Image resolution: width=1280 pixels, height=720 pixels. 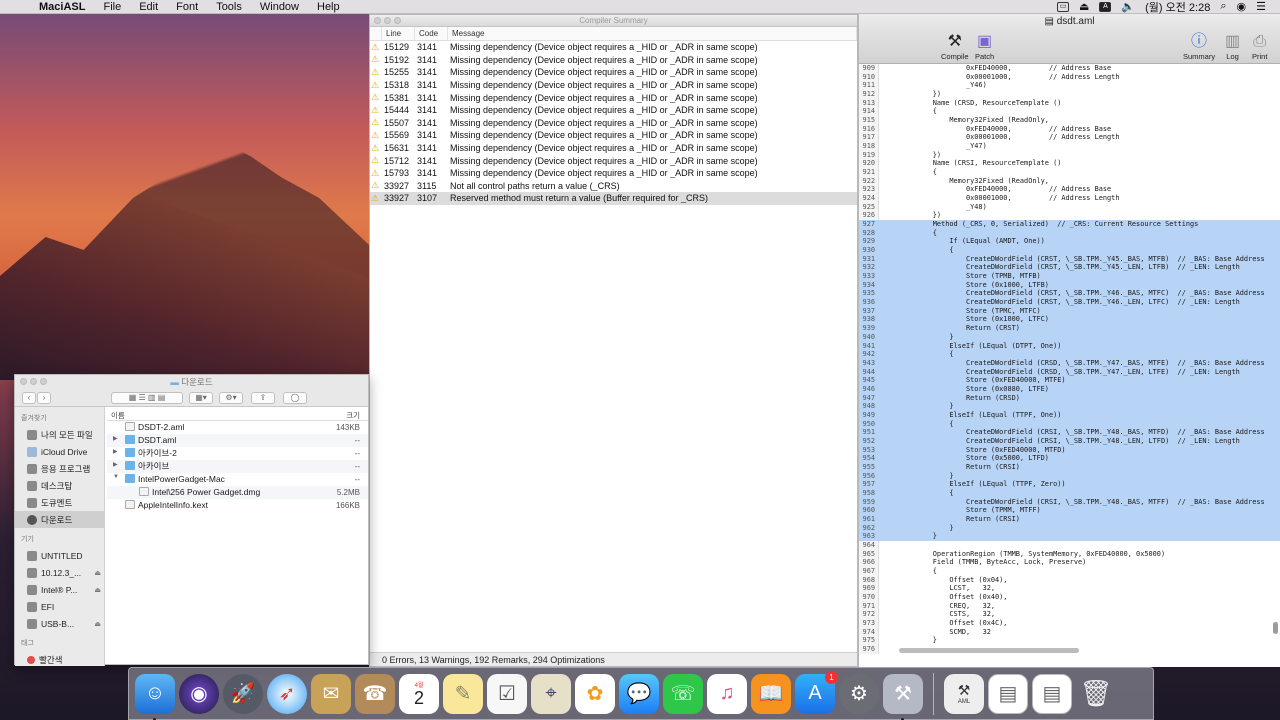 I want to click on code-line: 922 Memory32Fixed (ReadOnly,, so click(x=1069, y=181).